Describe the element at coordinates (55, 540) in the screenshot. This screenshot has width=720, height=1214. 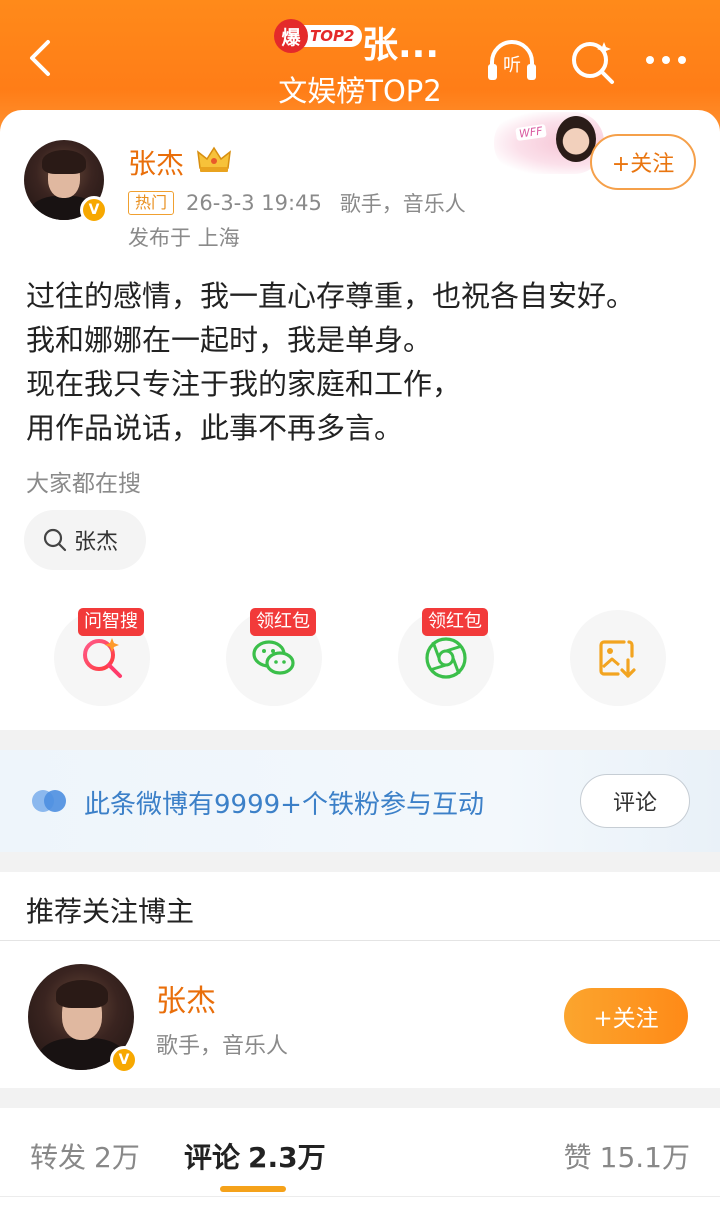
I see `search-icon` at that location.